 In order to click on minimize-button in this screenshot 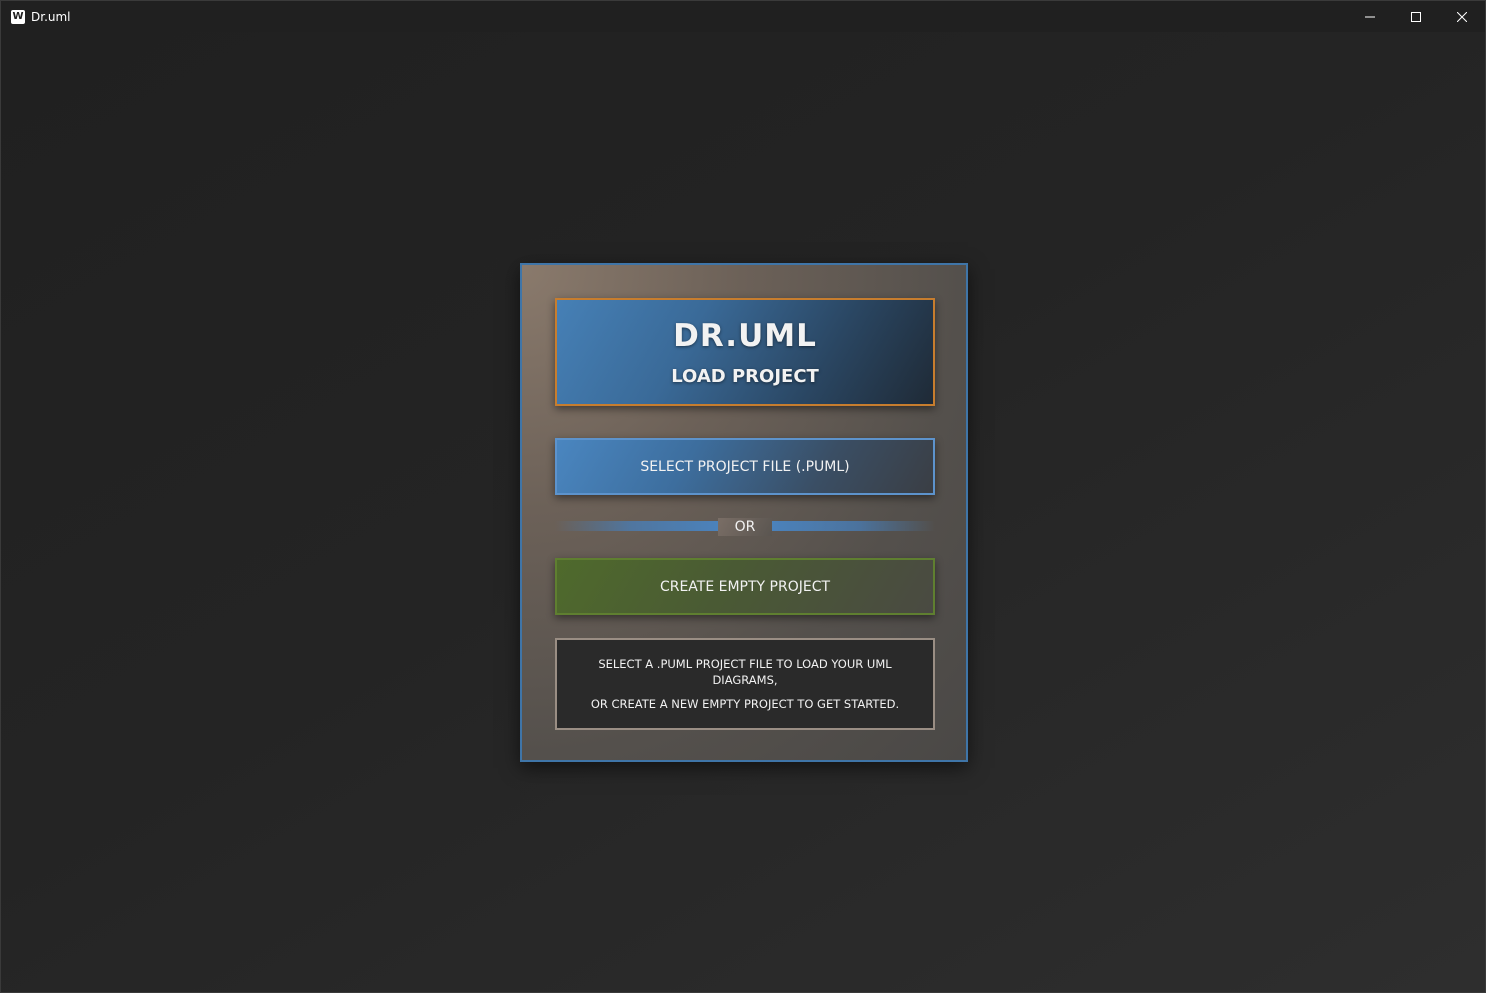, I will do `click(1370, 16)`.